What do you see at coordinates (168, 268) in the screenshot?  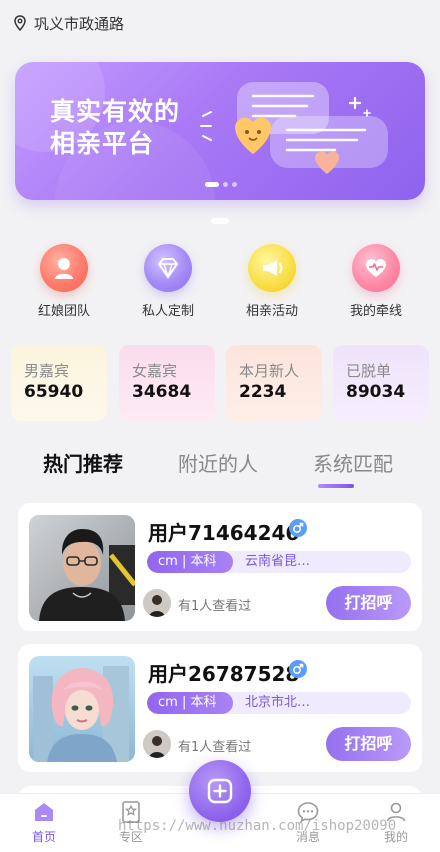 I see `diamond-icon` at bounding box center [168, 268].